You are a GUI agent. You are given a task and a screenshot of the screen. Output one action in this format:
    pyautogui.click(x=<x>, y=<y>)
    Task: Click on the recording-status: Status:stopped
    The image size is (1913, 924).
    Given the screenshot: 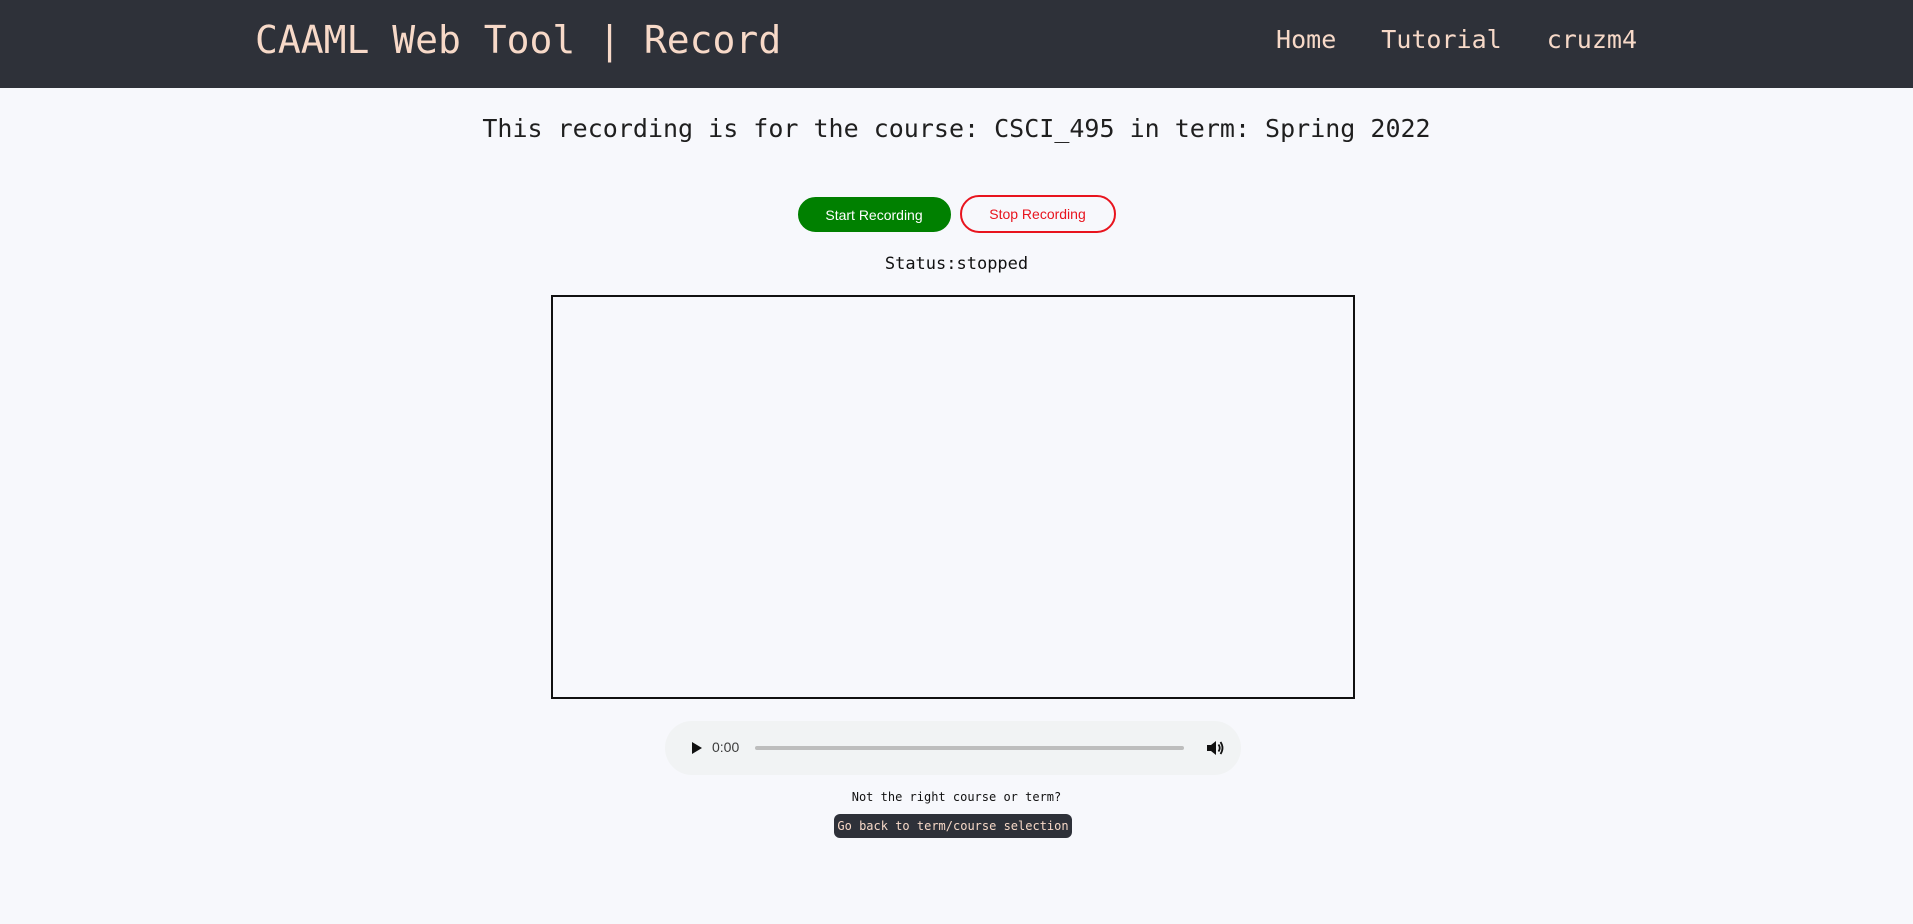 What is the action you would take?
    pyautogui.click(x=956, y=264)
    